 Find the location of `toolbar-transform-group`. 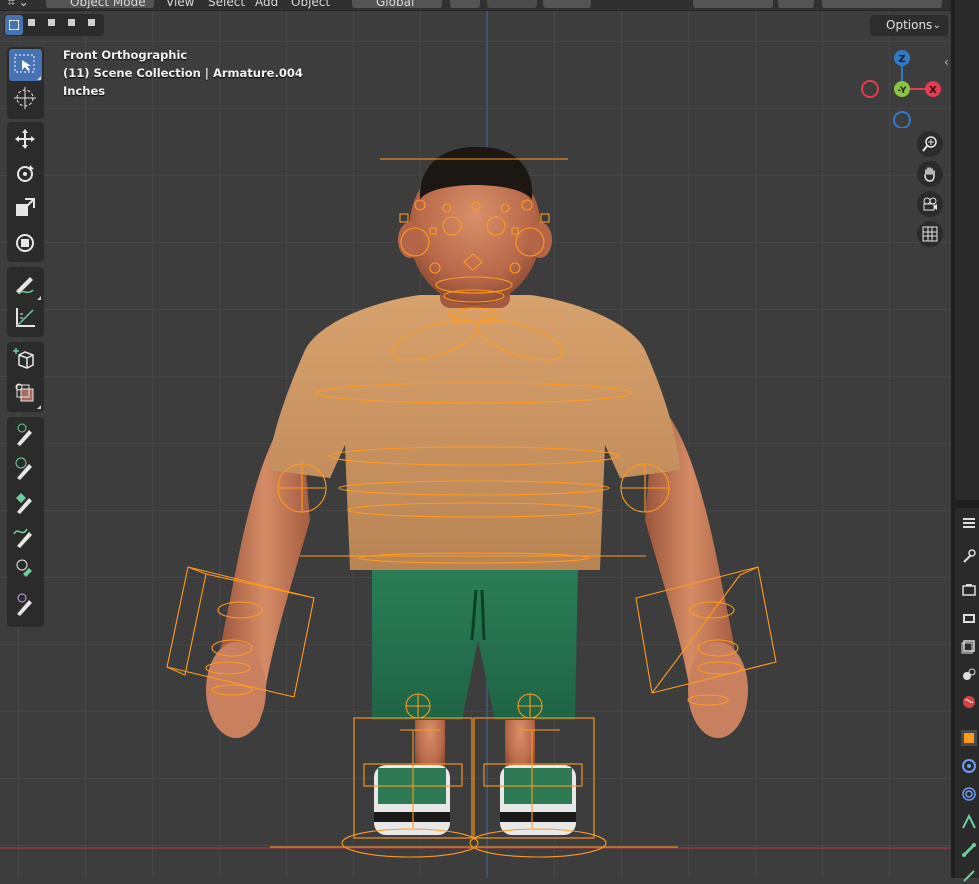

toolbar-transform-group is located at coordinates (25, 192).